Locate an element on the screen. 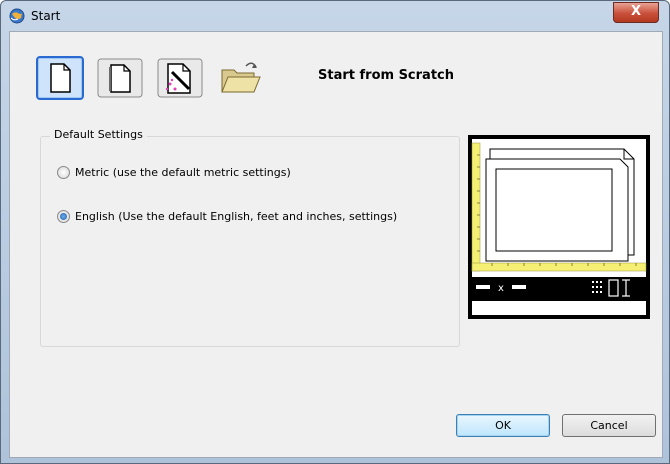 Image resolution: width=670 pixels, height=464 pixels. metric-option: Metric (use the default metric settings) is located at coordinates (174, 172).